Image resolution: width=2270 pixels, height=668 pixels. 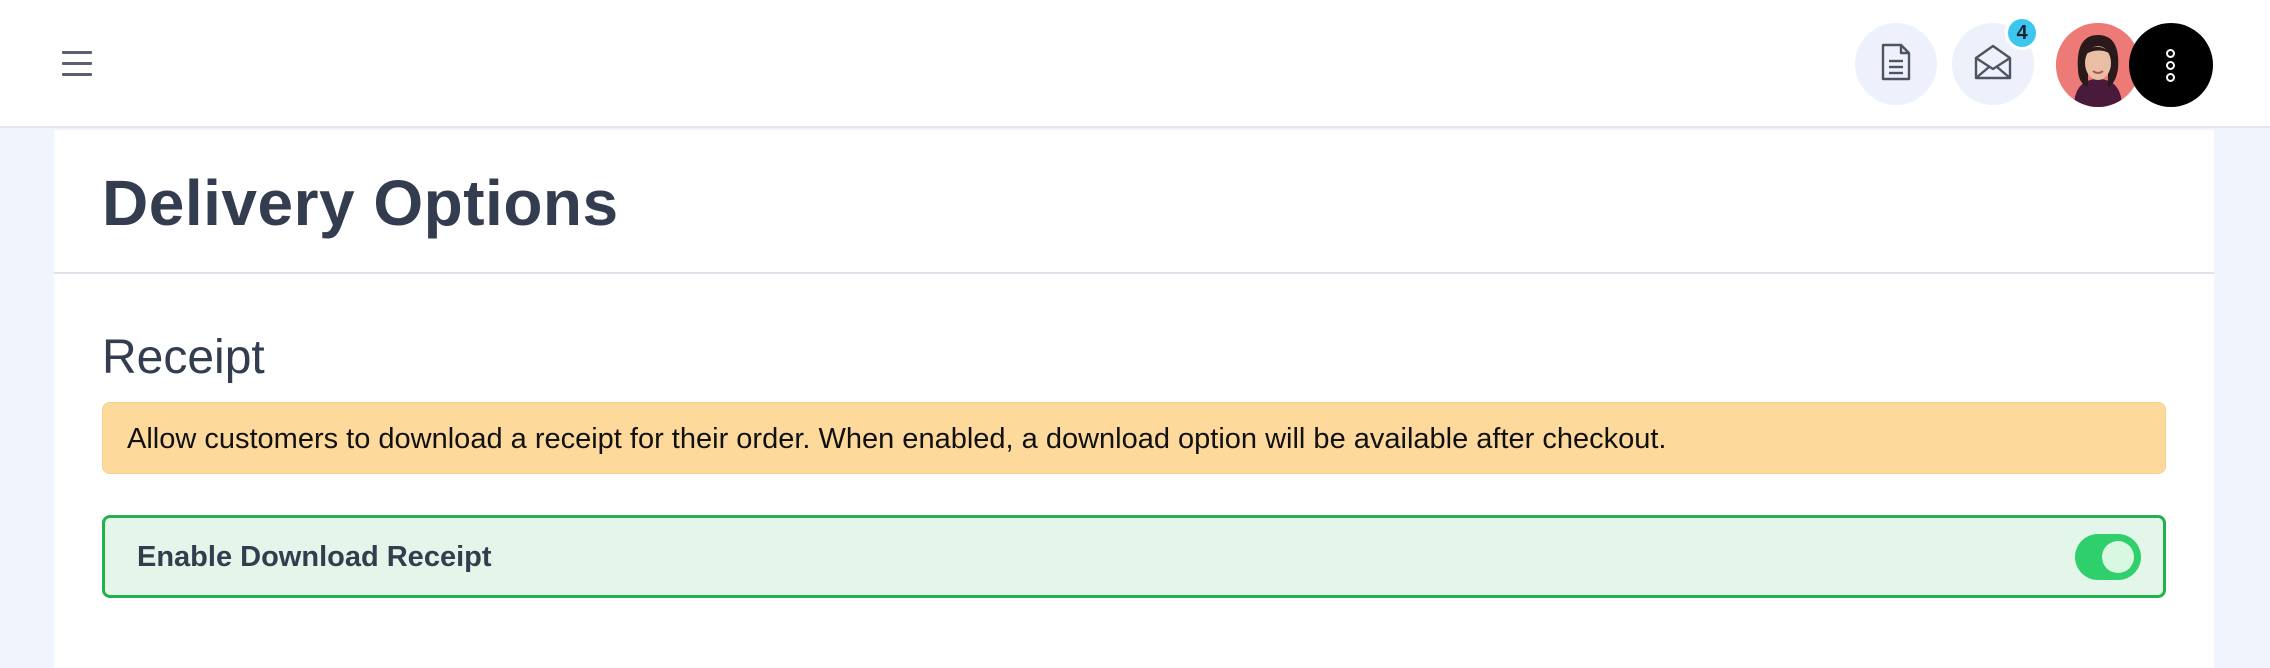 I want to click on page-title: Delivery Options, so click(x=360, y=203).